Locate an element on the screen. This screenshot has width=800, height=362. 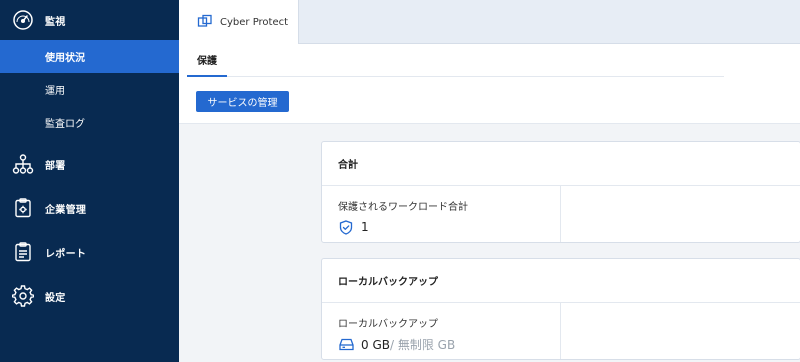
nav-reports-label: レポート is located at coordinates (66, 254).